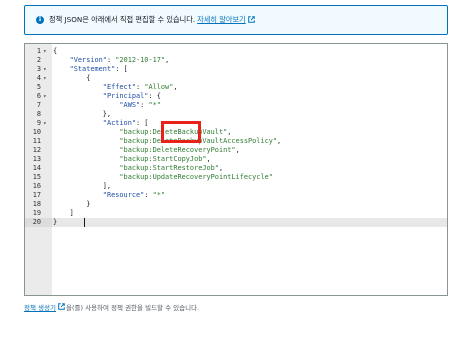 Image resolution: width=474 pixels, height=340 pixels. What do you see at coordinates (165, 159) in the screenshot?
I see `code-text: "backup:StartCopyJob",` at bounding box center [165, 159].